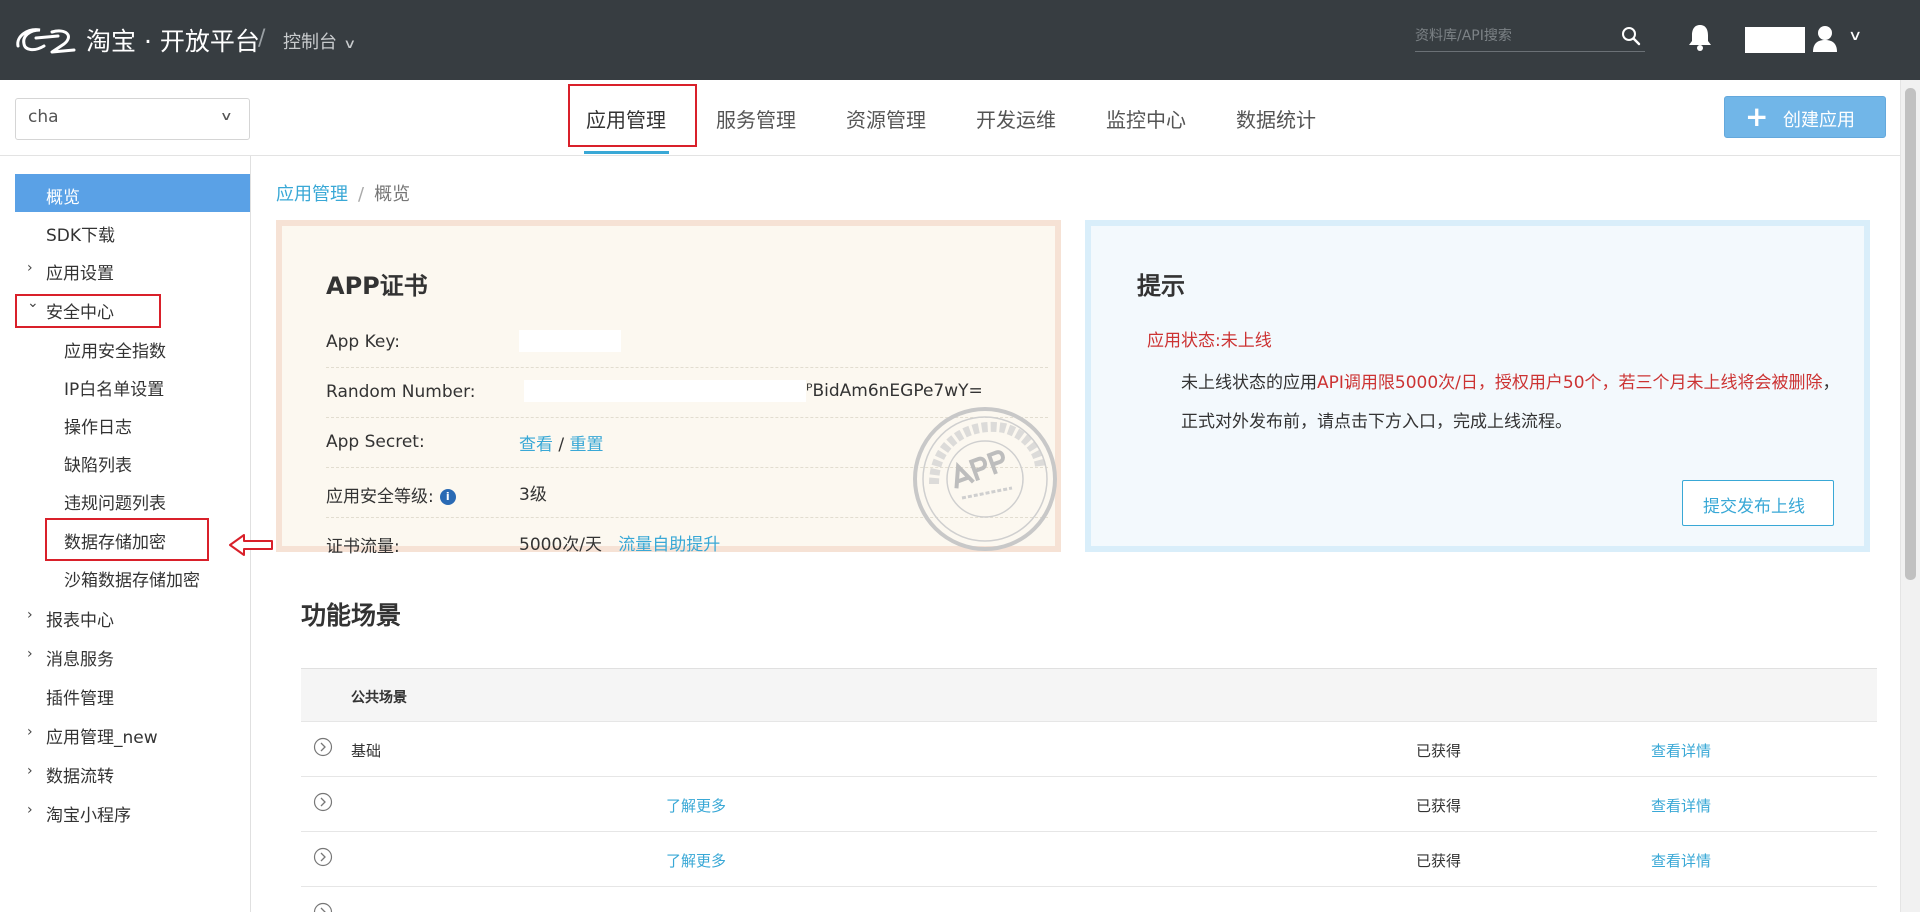  I want to click on bell-icon, so click(1700, 37).